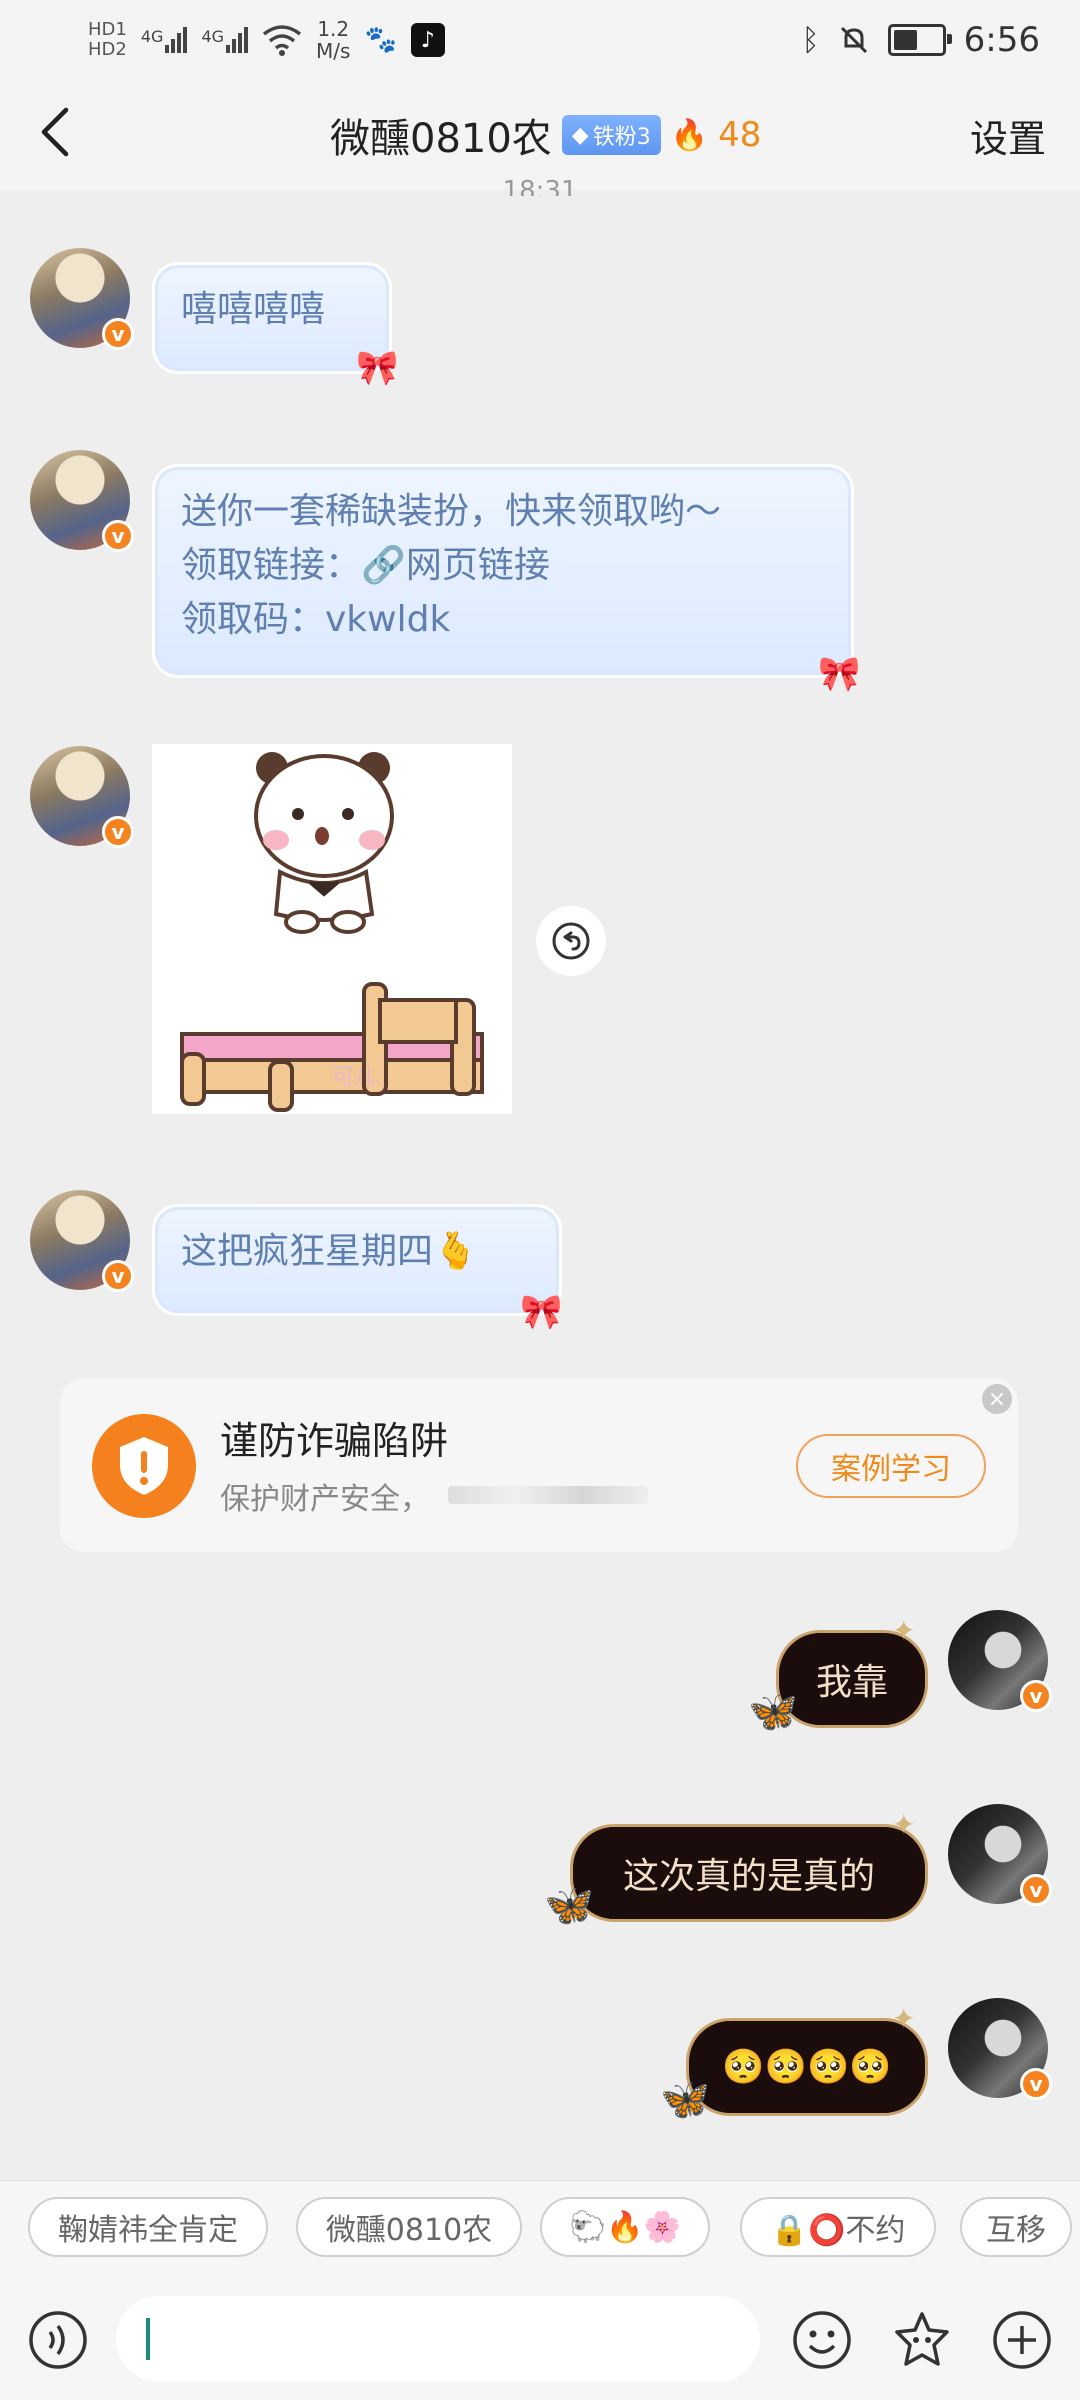  I want to click on panda-illustration: 可儿, so click(332, 932).